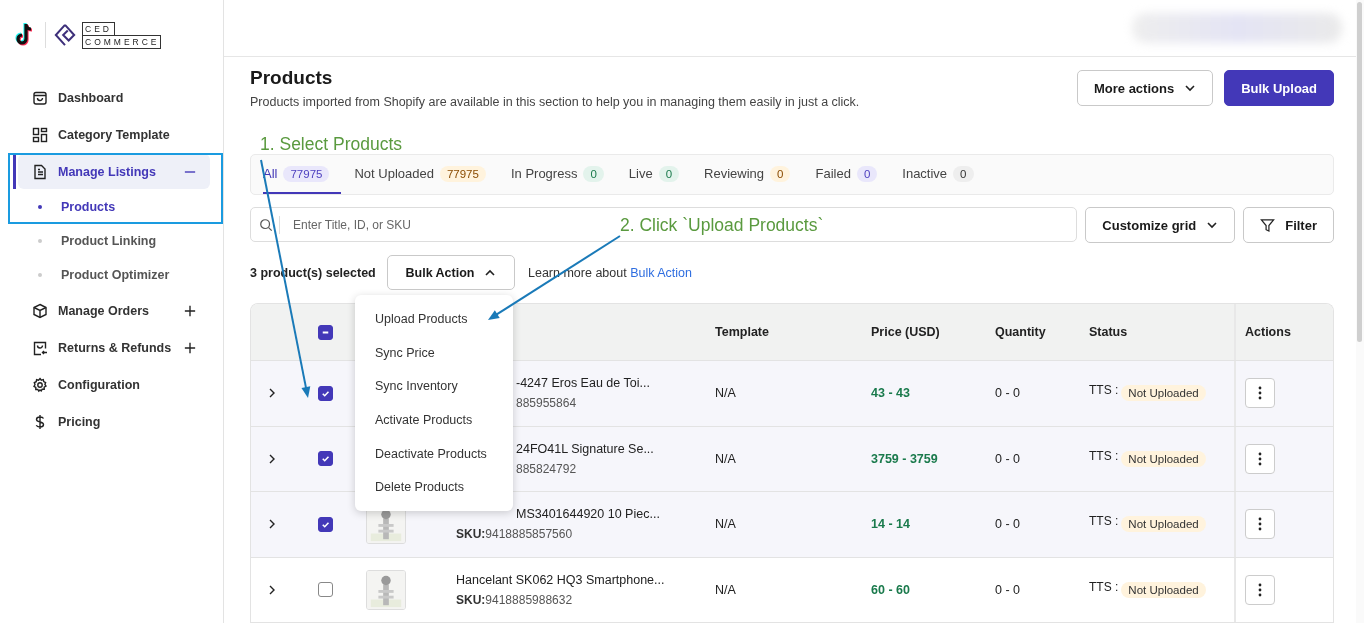 Image resolution: width=1364 pixels, height=623 pixels. Describe the element at coordinates (905, 332) in the screenshot. I see `column-header: Price (USD)` at that location.